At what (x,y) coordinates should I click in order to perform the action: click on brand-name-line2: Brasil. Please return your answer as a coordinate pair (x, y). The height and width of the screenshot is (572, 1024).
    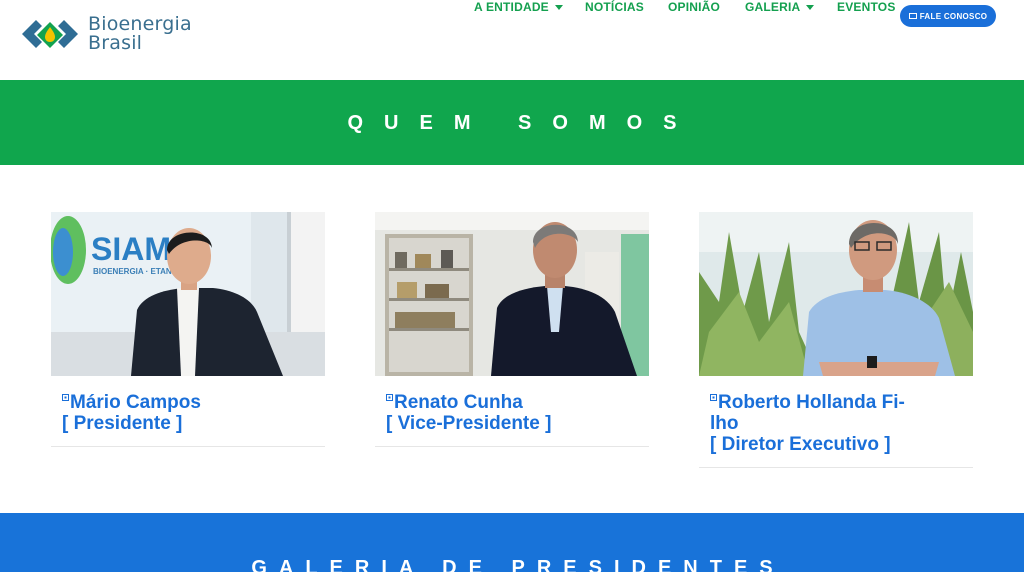
    Looking at the image, I should click on (115, 43).